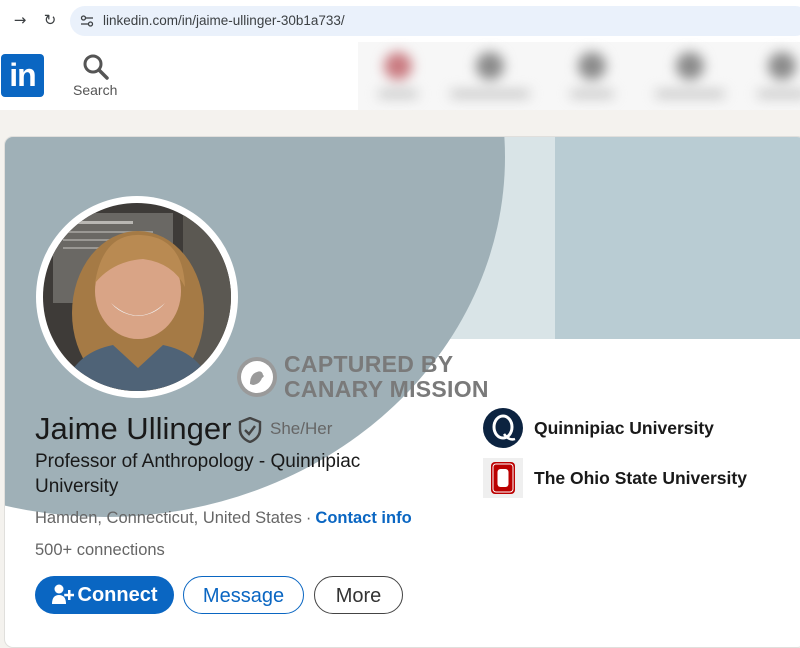 The width and height of the screenshot is (800, 648). What do you see at coordinates (168, 518) in the screenshot?
I see `location-text: Hamden, Connecticut, United States` at bounding box center [168, 518].